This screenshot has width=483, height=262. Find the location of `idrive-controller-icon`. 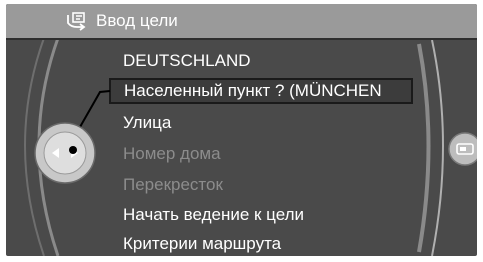

idrive-controller-icon is located at coordinates (65, 153).